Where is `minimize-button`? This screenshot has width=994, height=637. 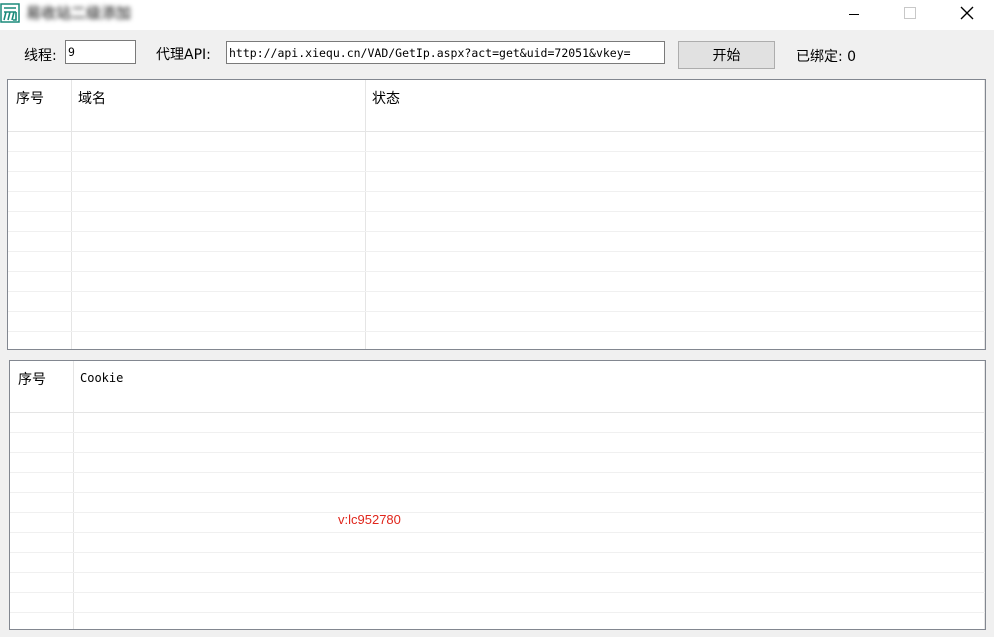
minimize-button is located at coordinates (853, 15).